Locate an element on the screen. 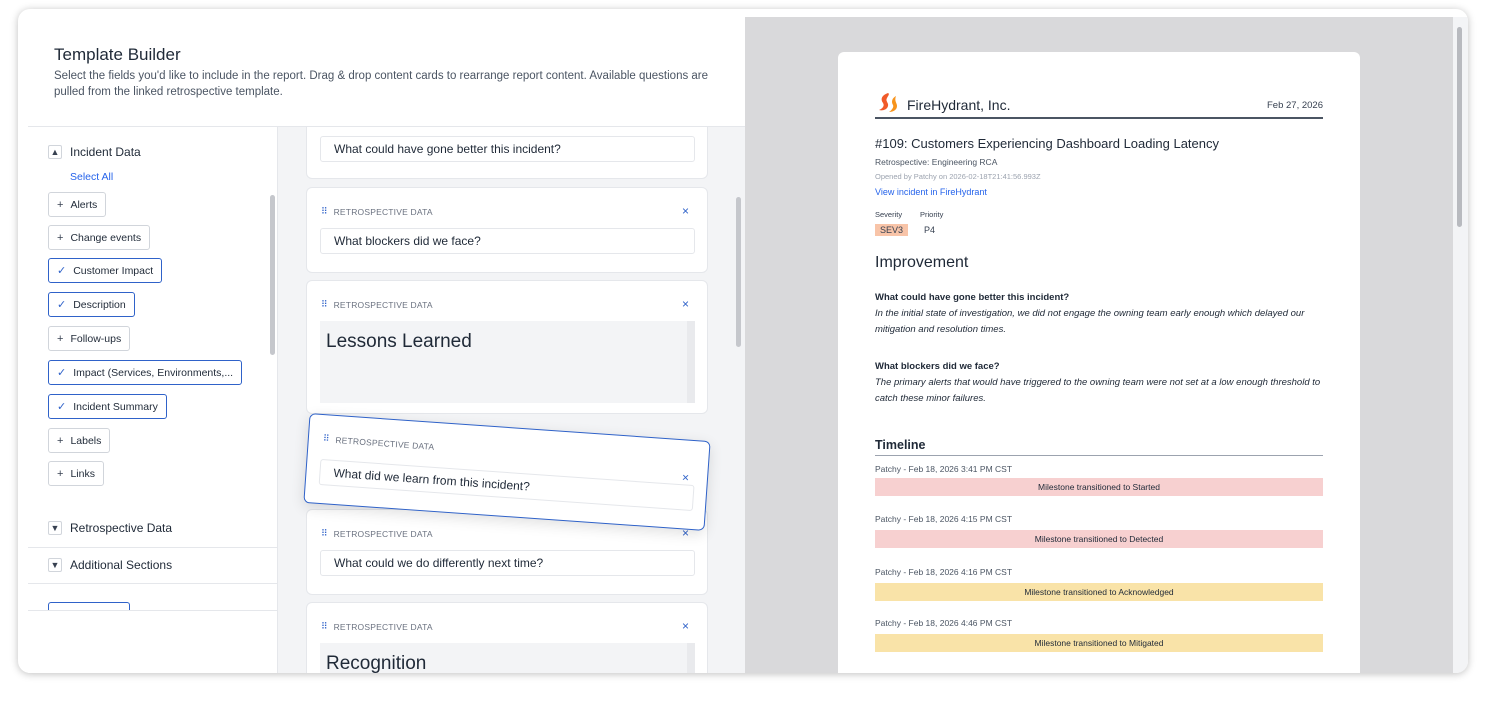 This screenshot has width=1486, height=701. priority-label: Priority is located at coordinates (932, 214).